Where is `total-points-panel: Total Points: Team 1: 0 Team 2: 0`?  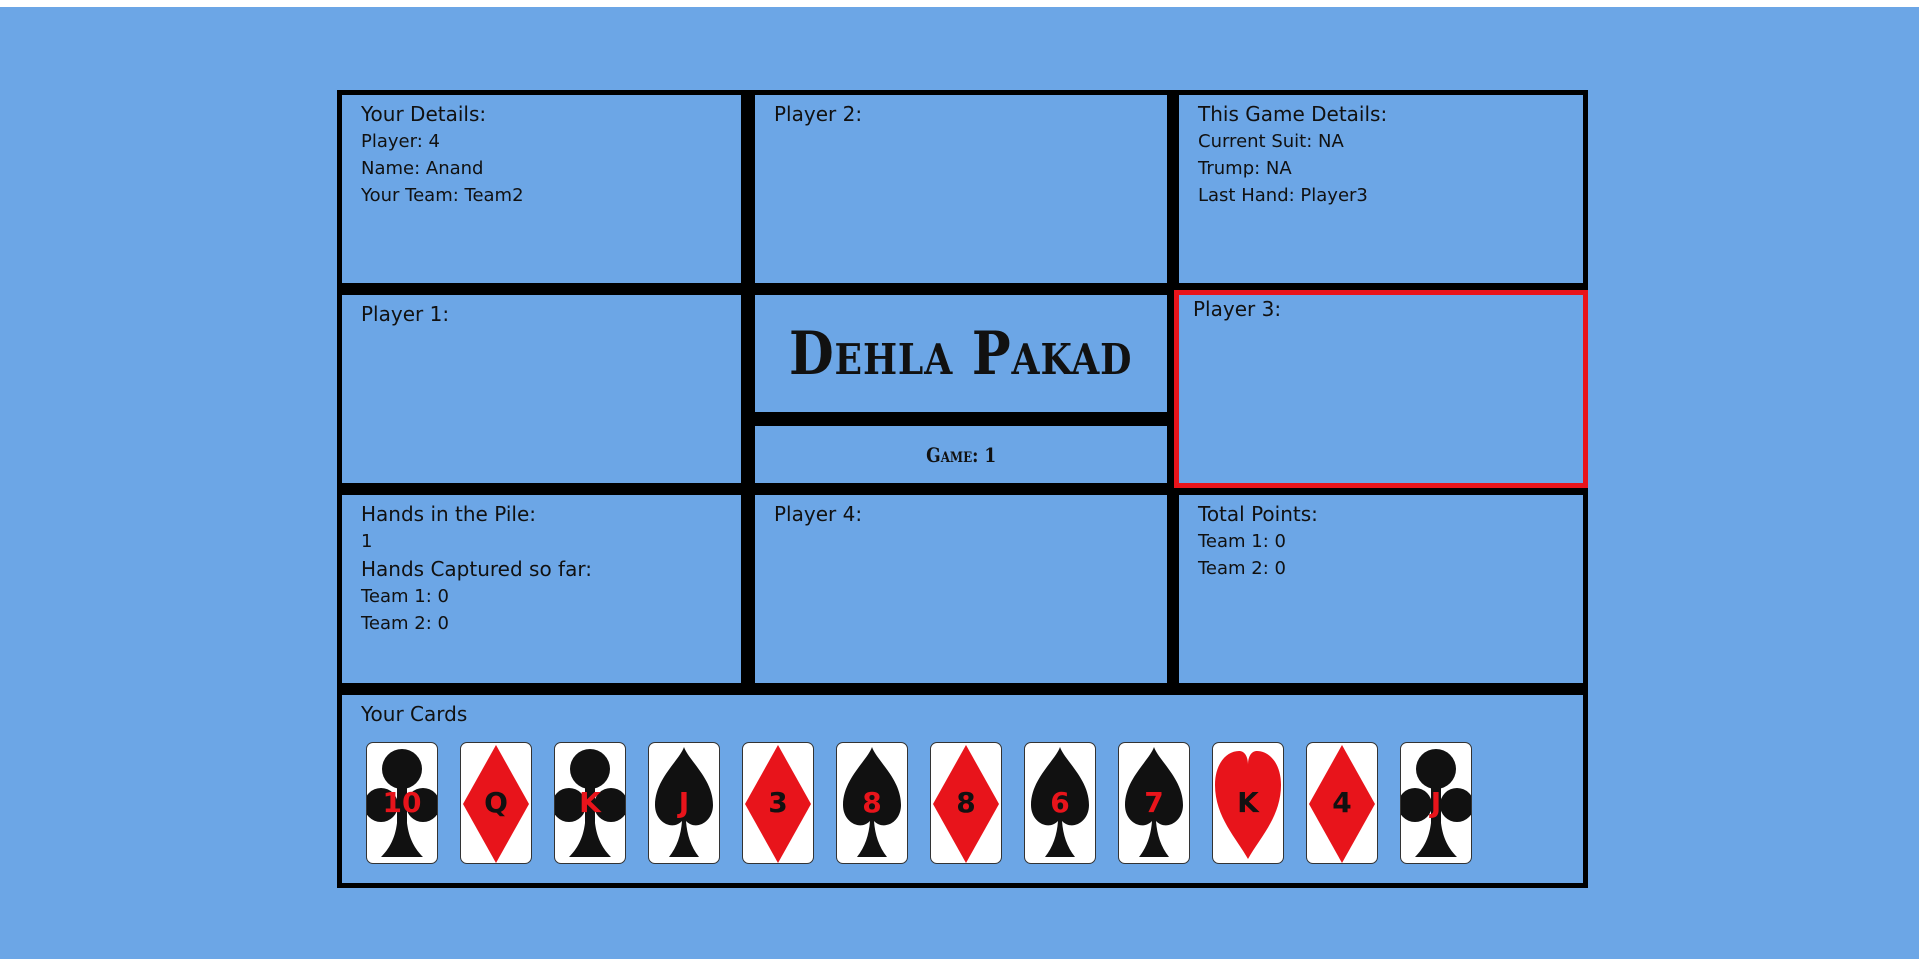
total-points-panel: Total Points: Team 1: 0 Team 2: 0 is located at coordinates (1381, 589).